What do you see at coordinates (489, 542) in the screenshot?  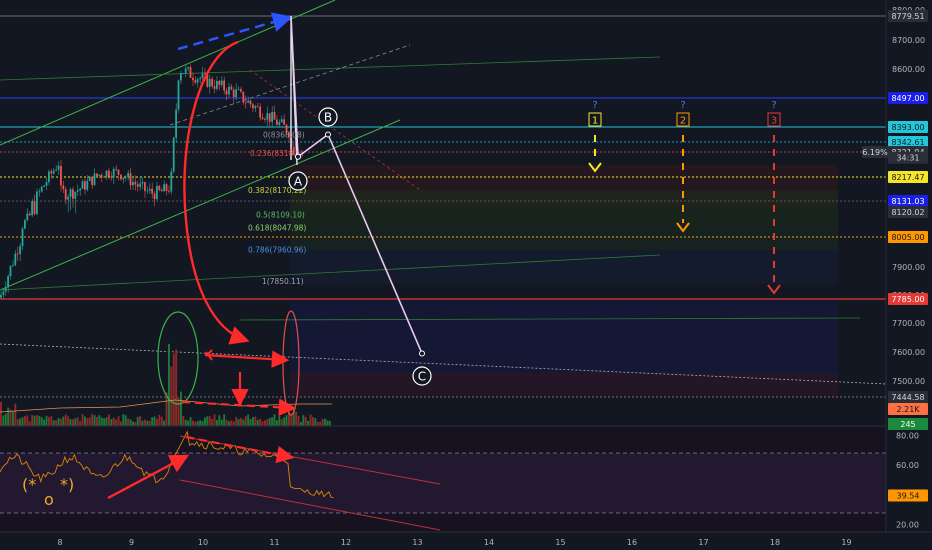 I see `time-tick-label: 14` at bounding box center [489, 542].